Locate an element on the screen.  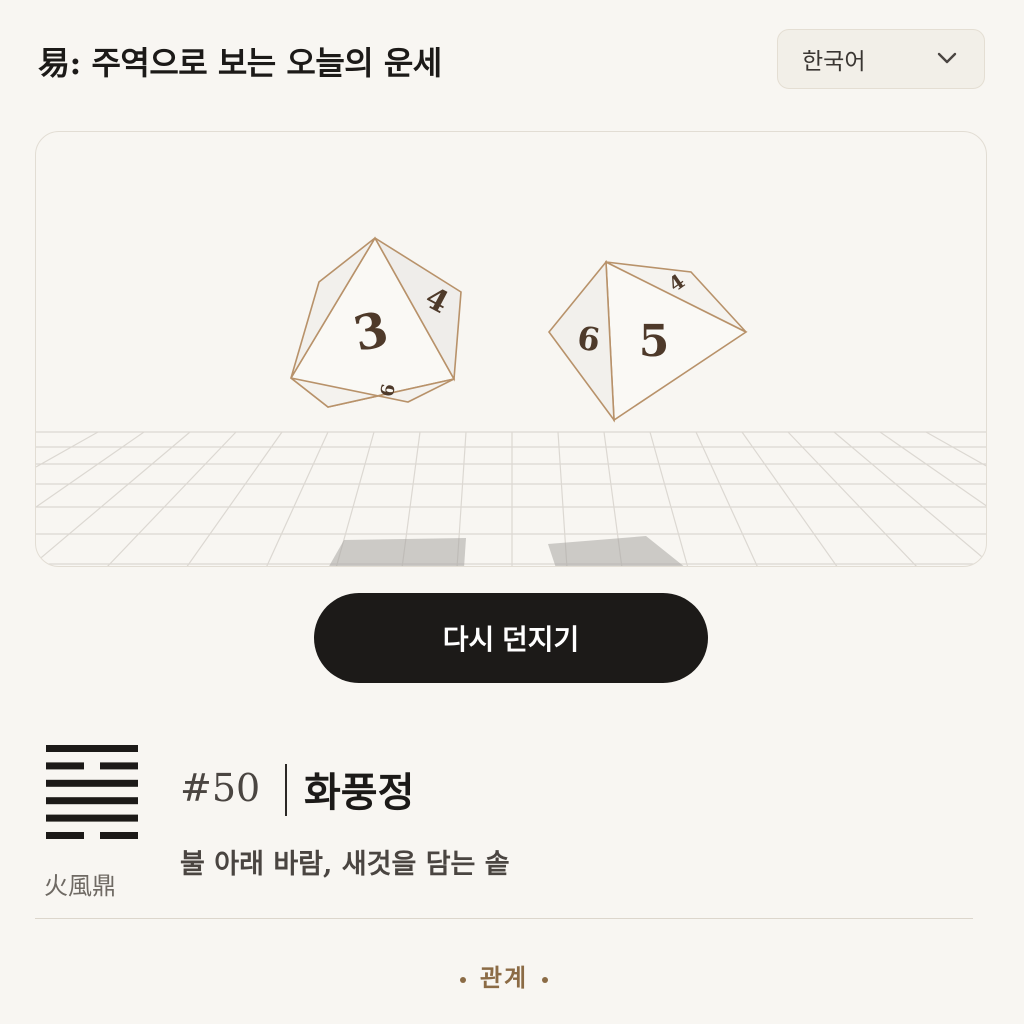
die-right: 5 6 4 is located at coordinates (647, 341).